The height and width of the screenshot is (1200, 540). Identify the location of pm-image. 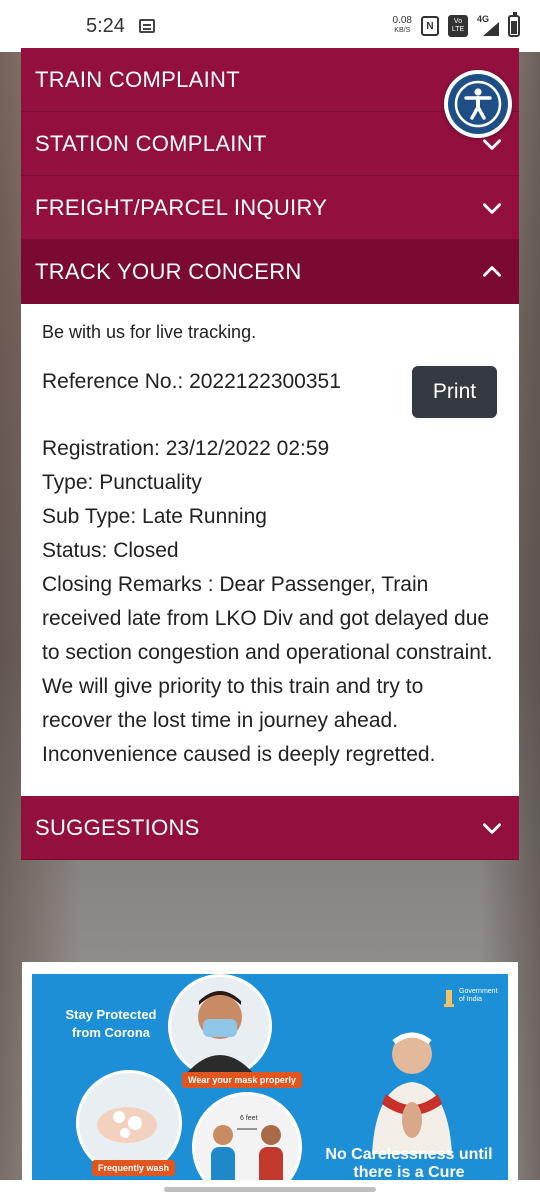
(412, 1093).